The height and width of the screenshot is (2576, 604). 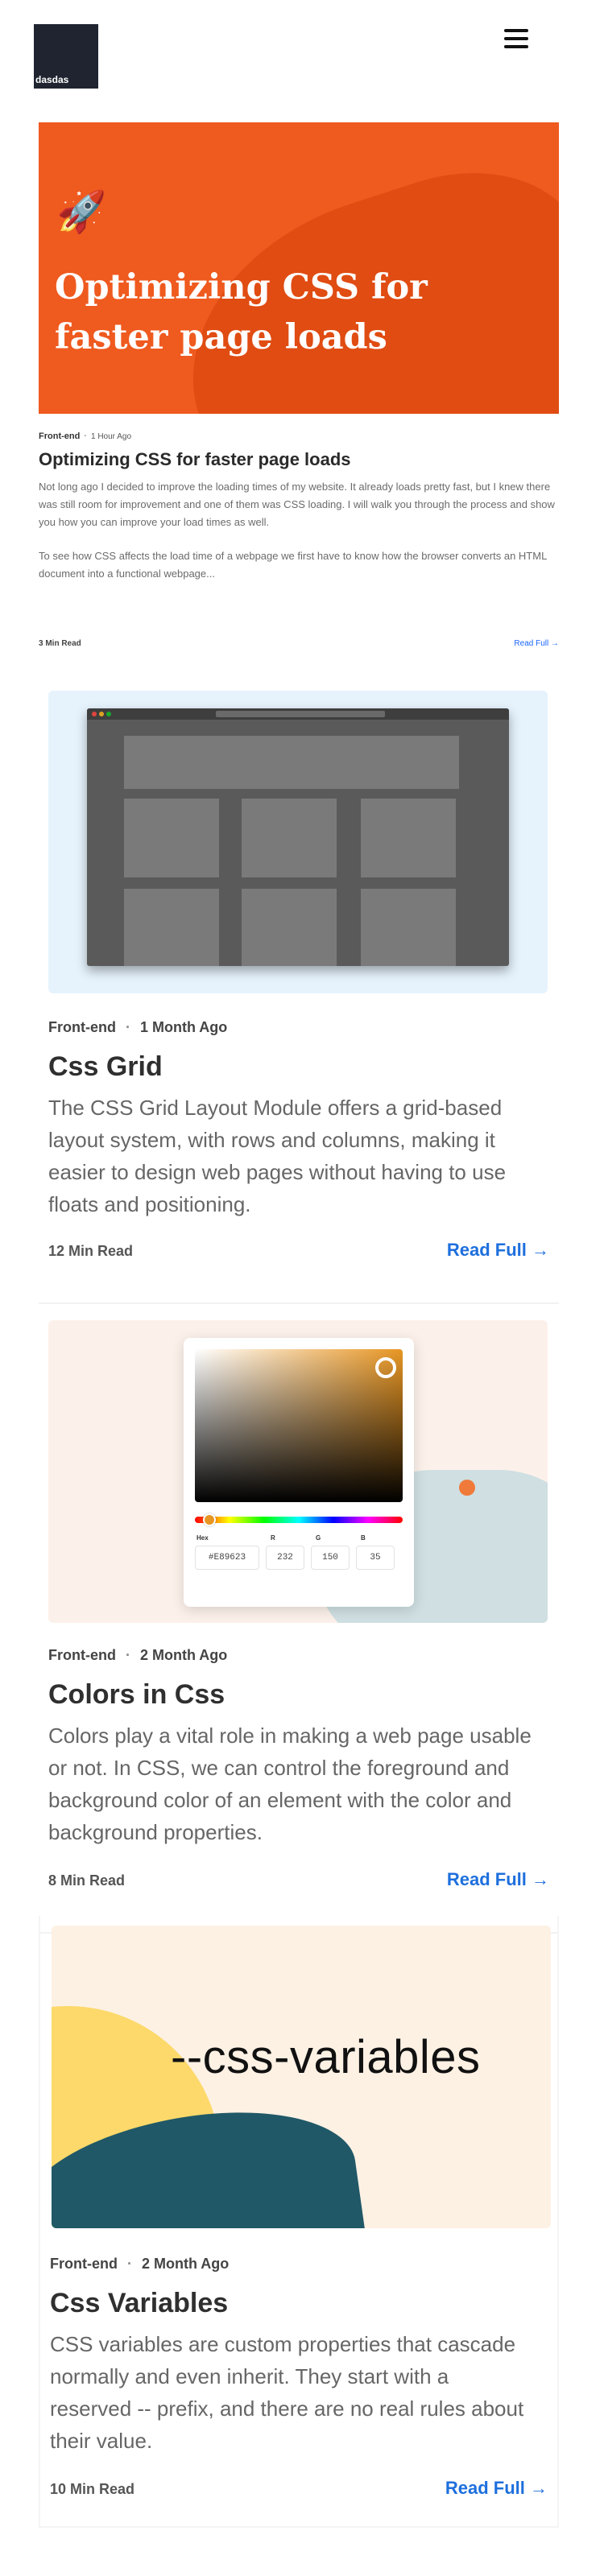 I want to click on color-picker-illustration: Hex R G B #E89623 232 150 35, so click(x=299, y=1472).